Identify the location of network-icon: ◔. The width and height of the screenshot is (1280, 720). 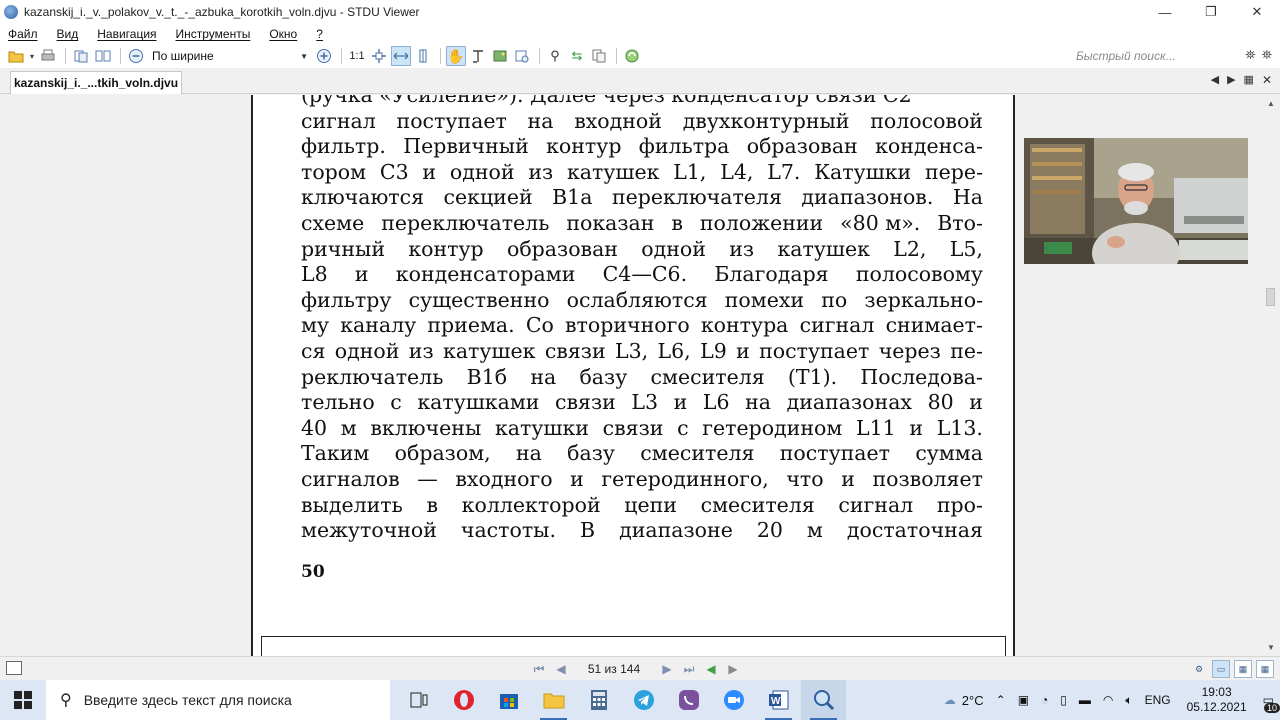
(1044, 700).